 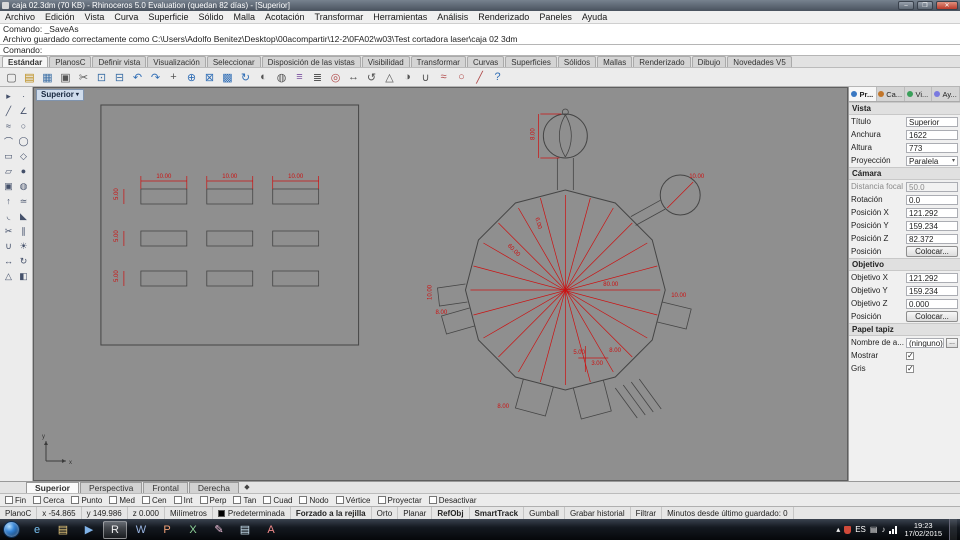 I want to click on show-desktop-button, so click(x=953, y=529).